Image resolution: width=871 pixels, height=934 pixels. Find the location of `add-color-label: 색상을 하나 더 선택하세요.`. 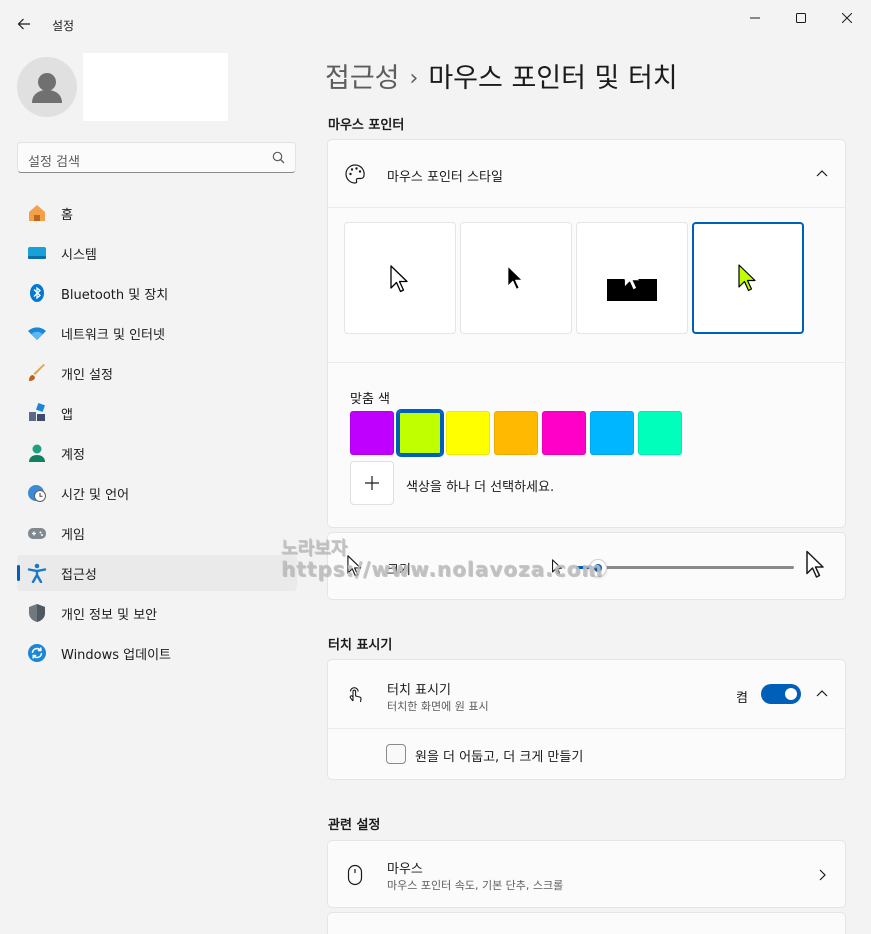

add-color-label: 색상을 하나 더 선택하세요. is located at coordinates (480, 487).